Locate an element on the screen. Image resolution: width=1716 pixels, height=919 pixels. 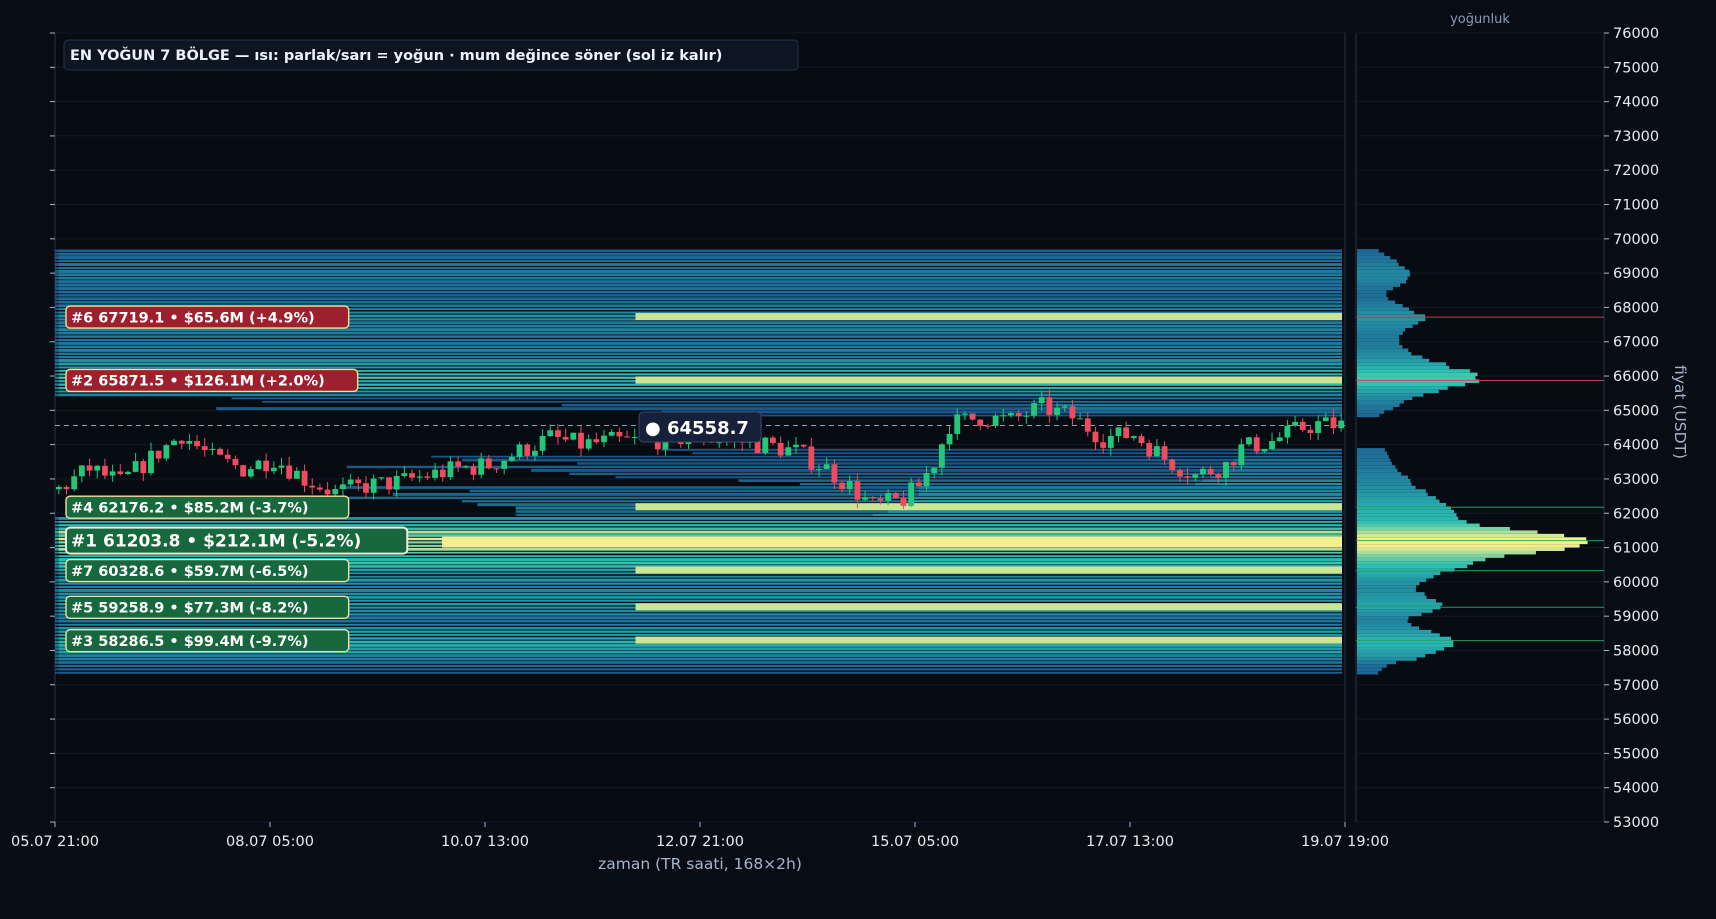
y-tick-label: 54000 is located at coordinates (1636, 789).